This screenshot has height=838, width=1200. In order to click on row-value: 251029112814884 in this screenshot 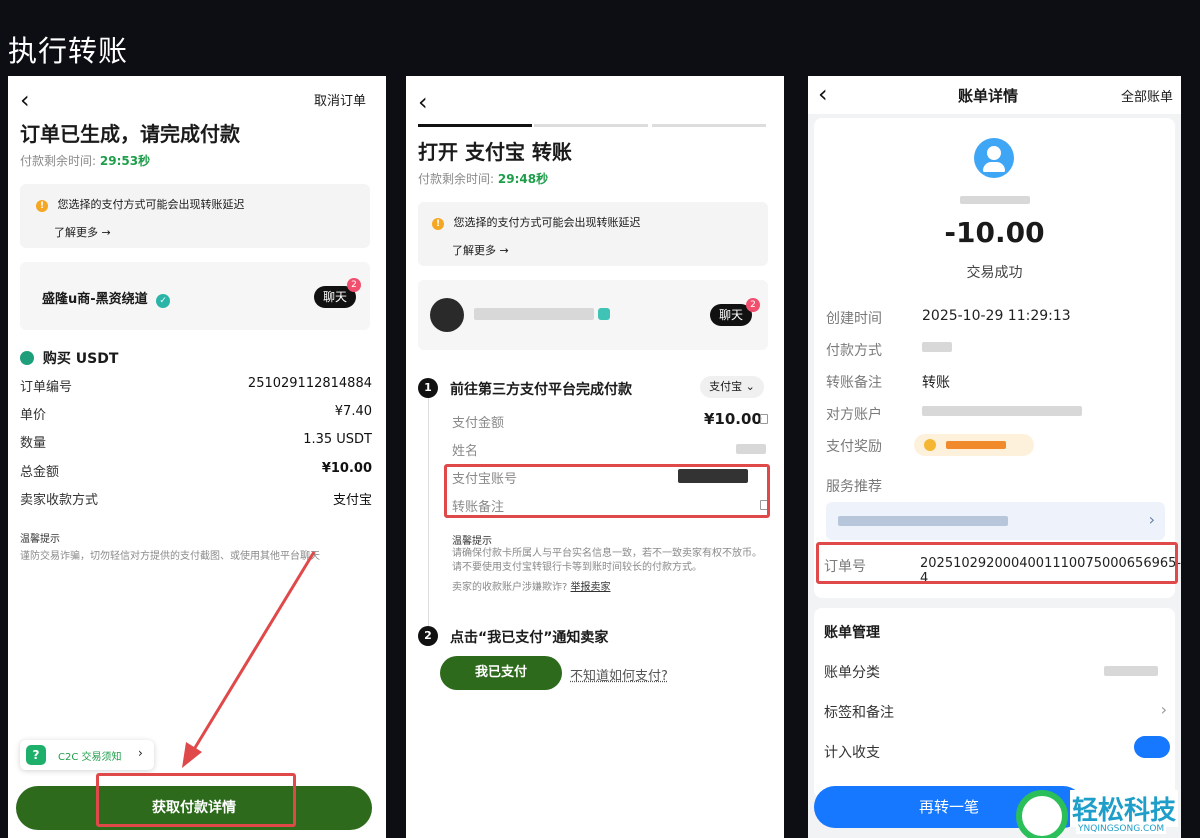, I will do `click(309, 383)`.